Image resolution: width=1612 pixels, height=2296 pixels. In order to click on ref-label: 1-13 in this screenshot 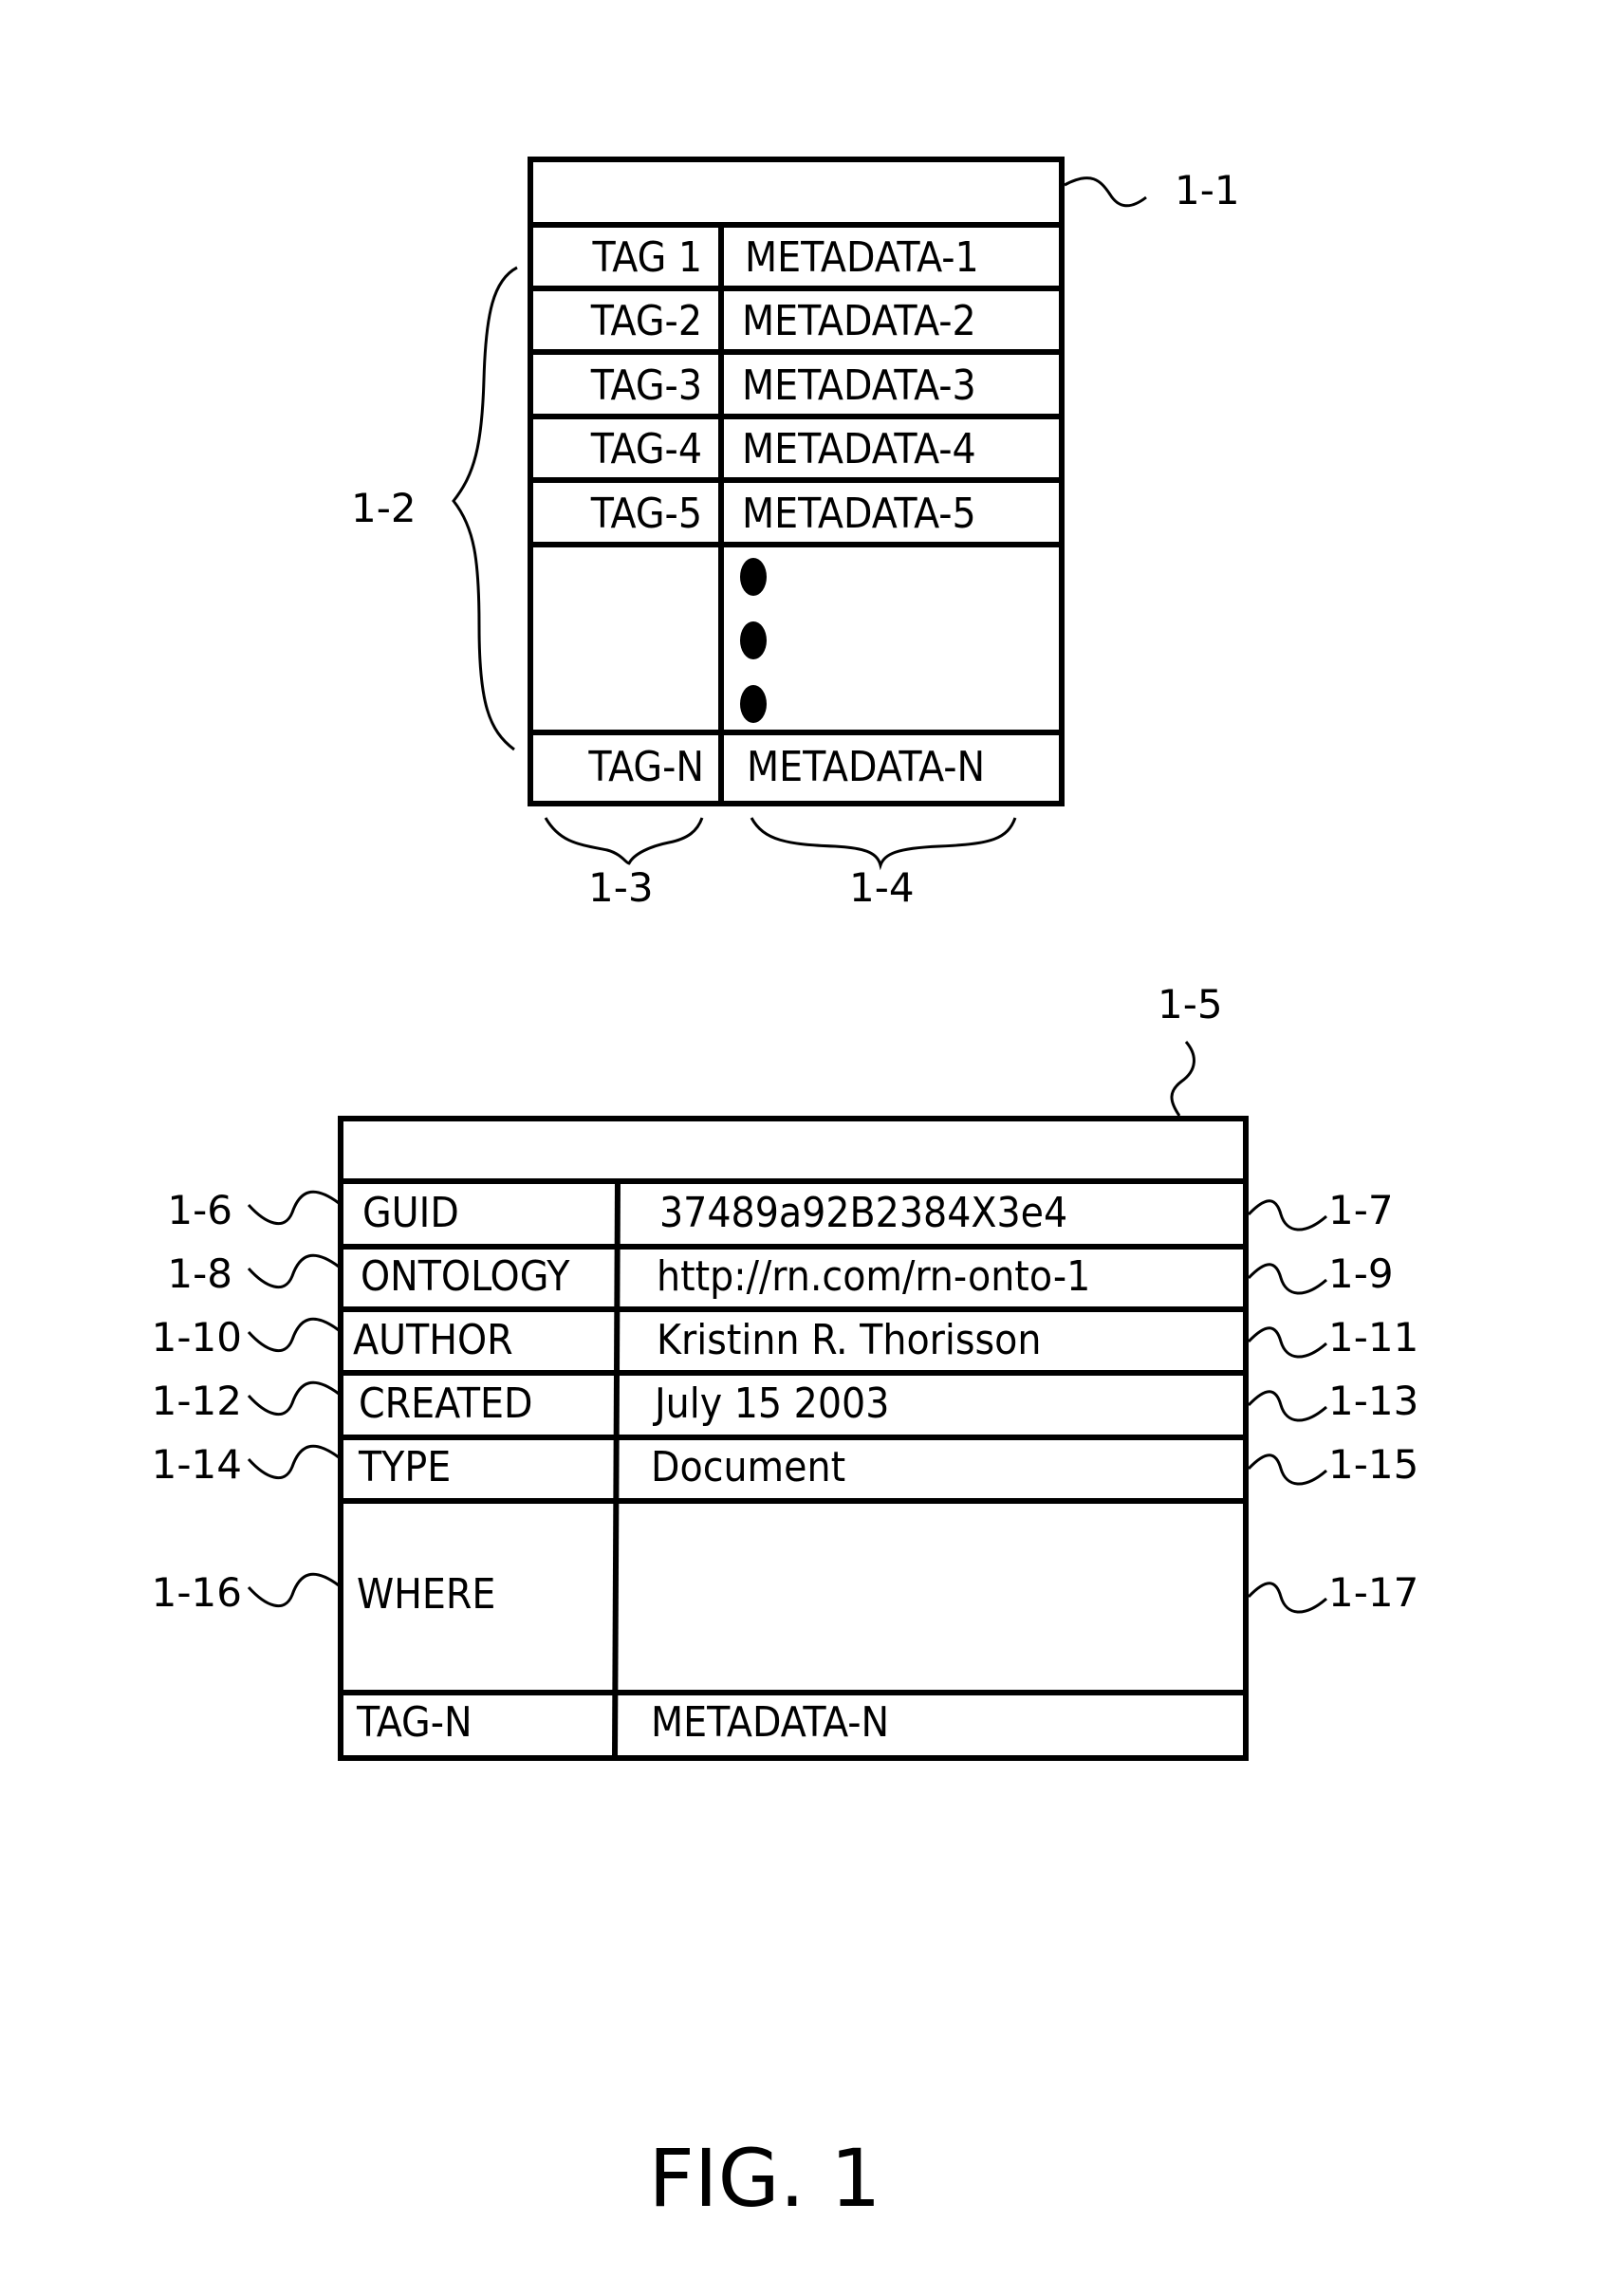, I will do `click(1373, 1401)`.